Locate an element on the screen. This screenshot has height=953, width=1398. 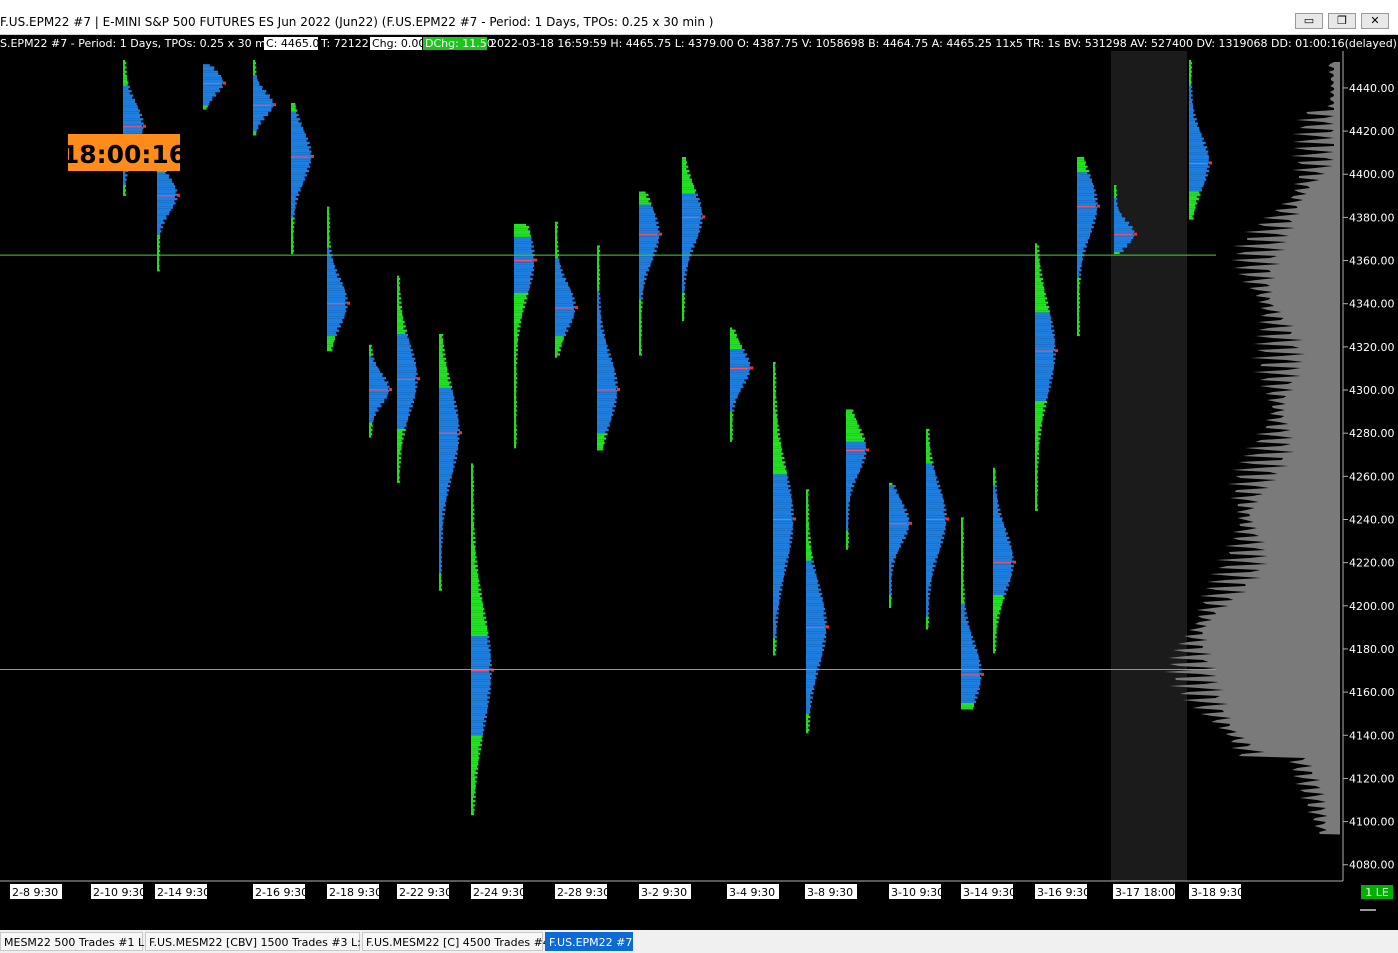
tab-mesm22-c: F.US.MESM22 [C] 4500 Trades #4 is located at coordinates (456, 941).